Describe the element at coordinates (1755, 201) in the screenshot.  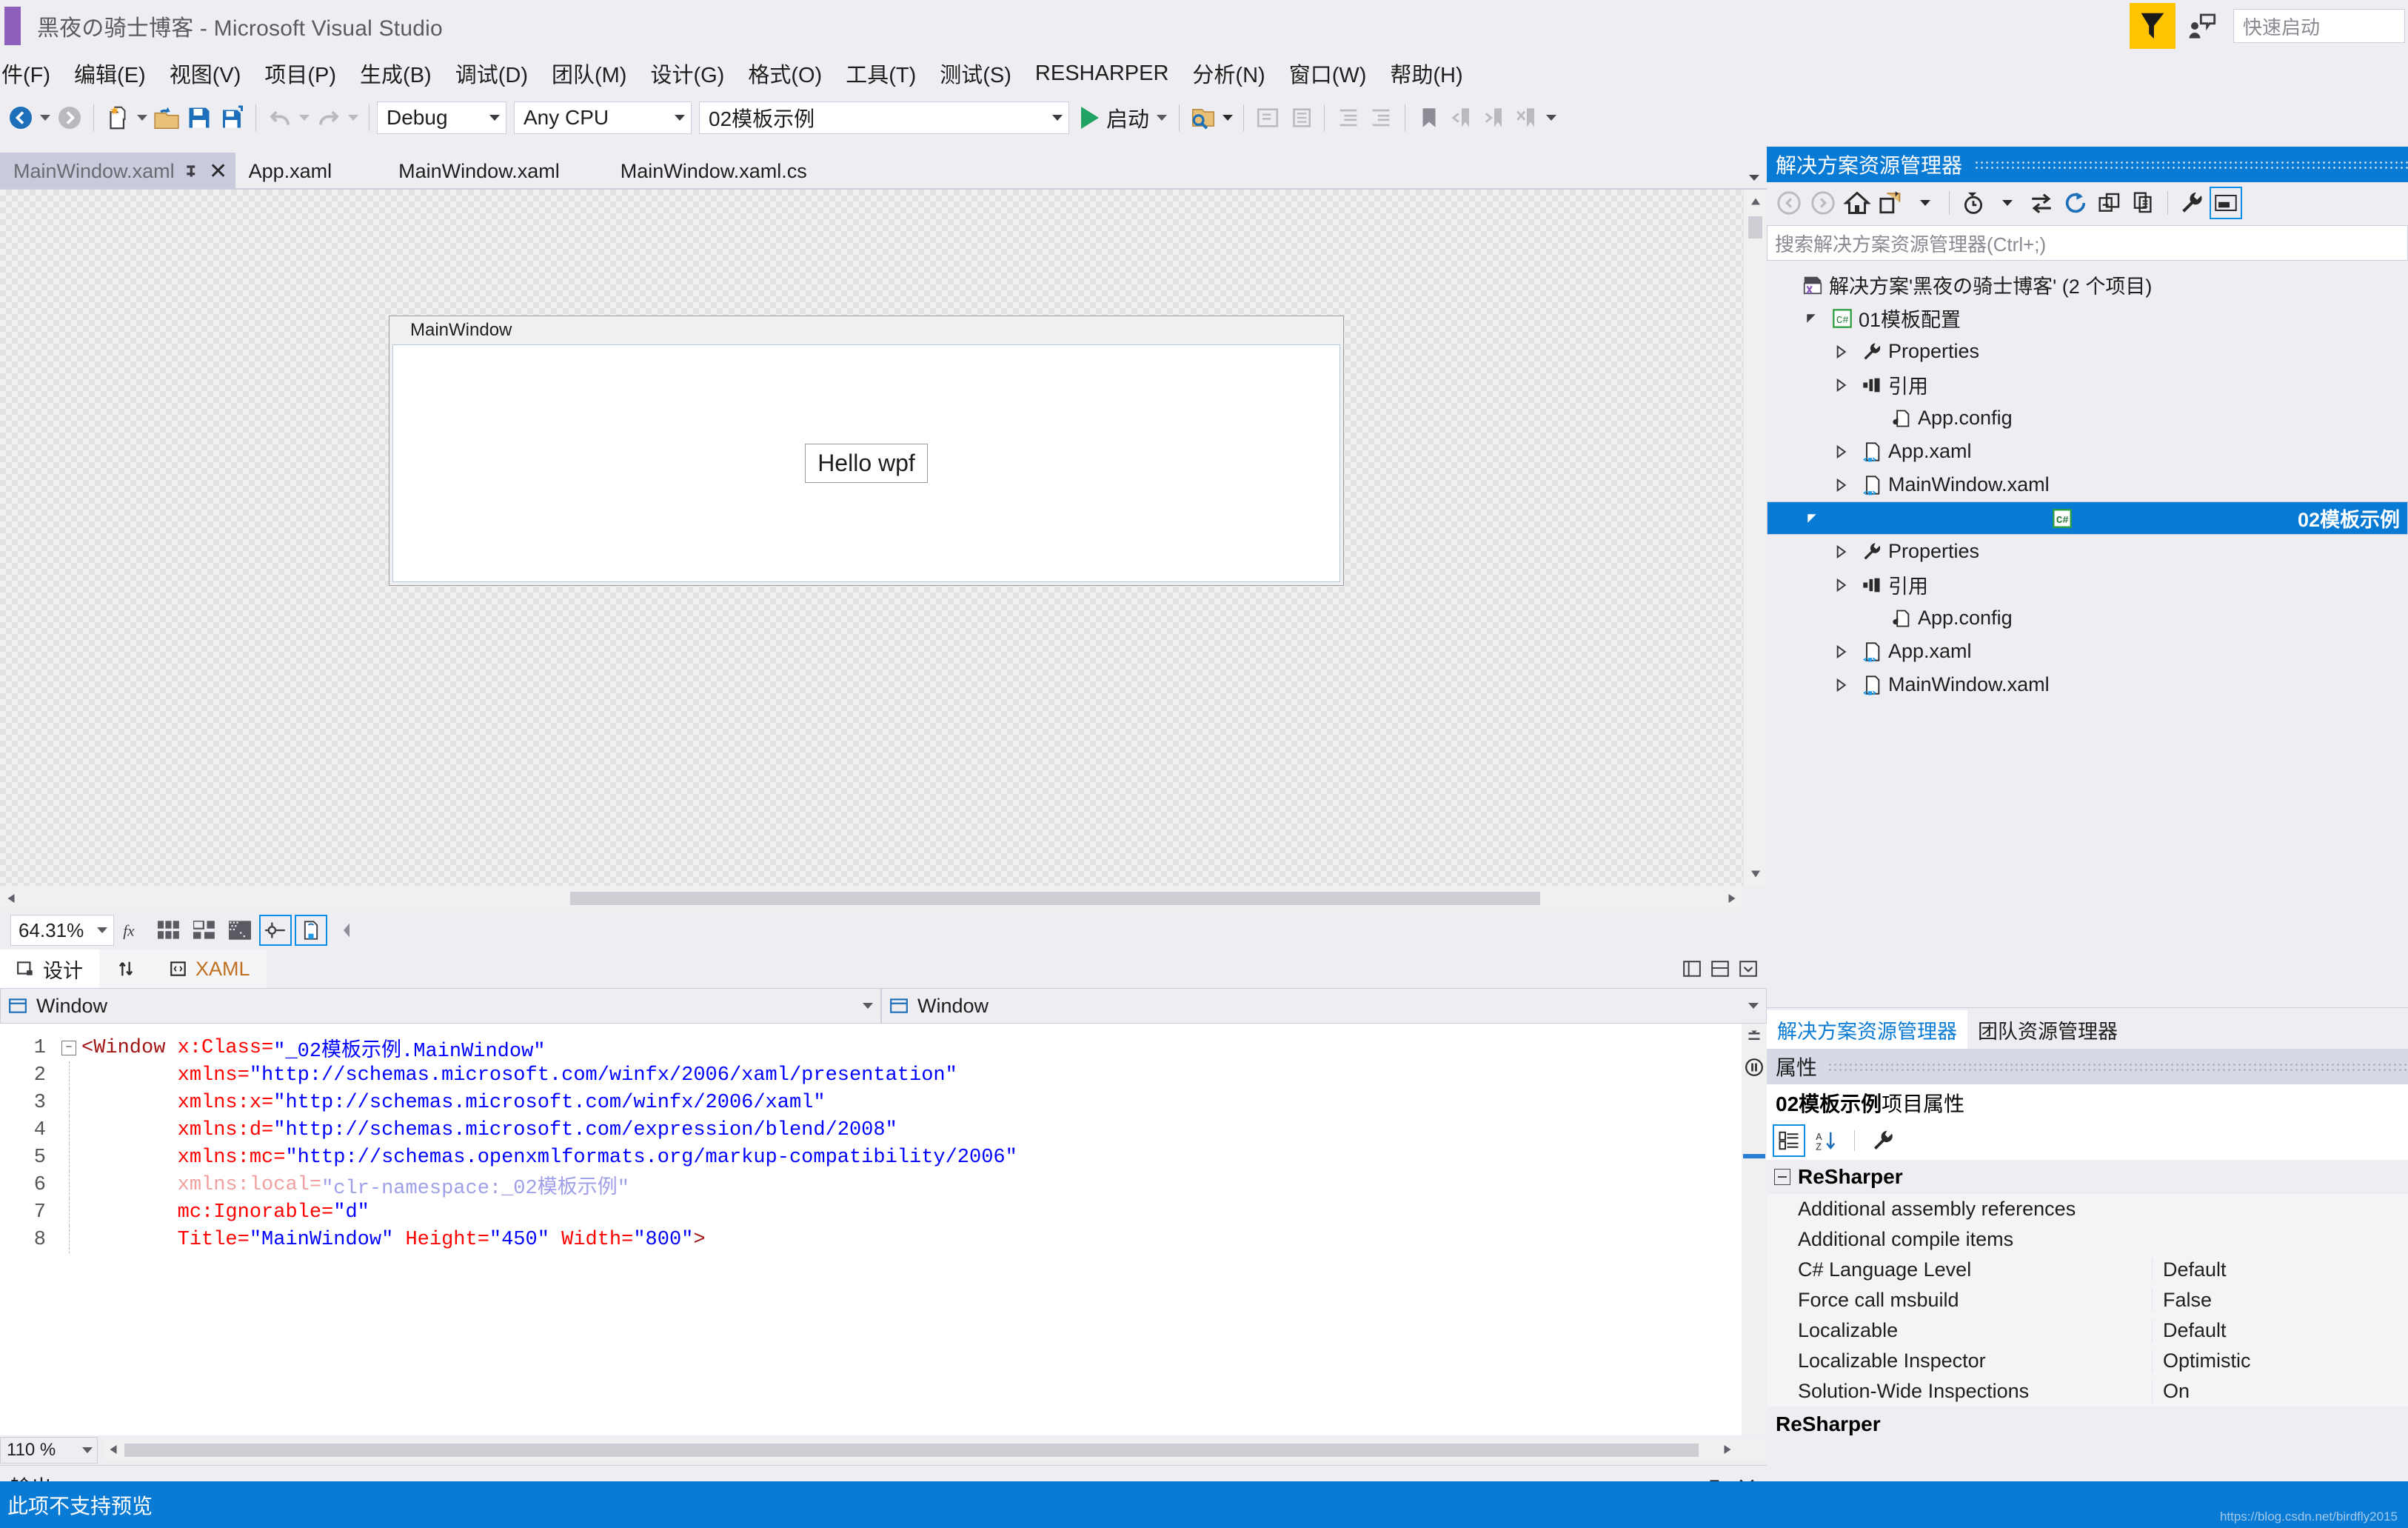
I see `scroll-up-icon` at that location.